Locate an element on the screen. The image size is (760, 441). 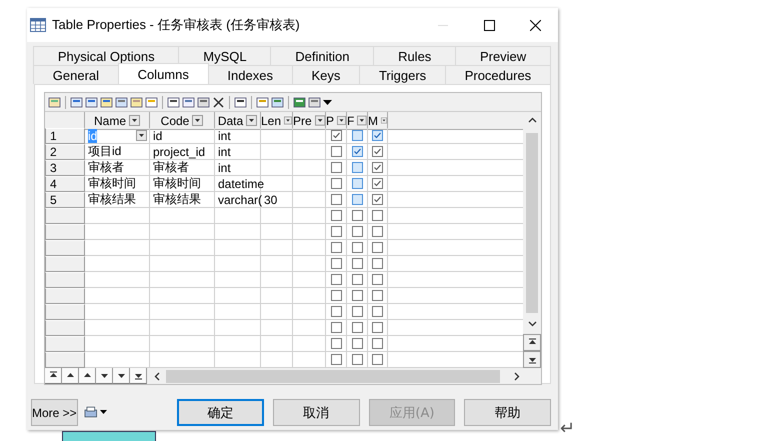
move-up-icon is located at coordinates (87, 375).